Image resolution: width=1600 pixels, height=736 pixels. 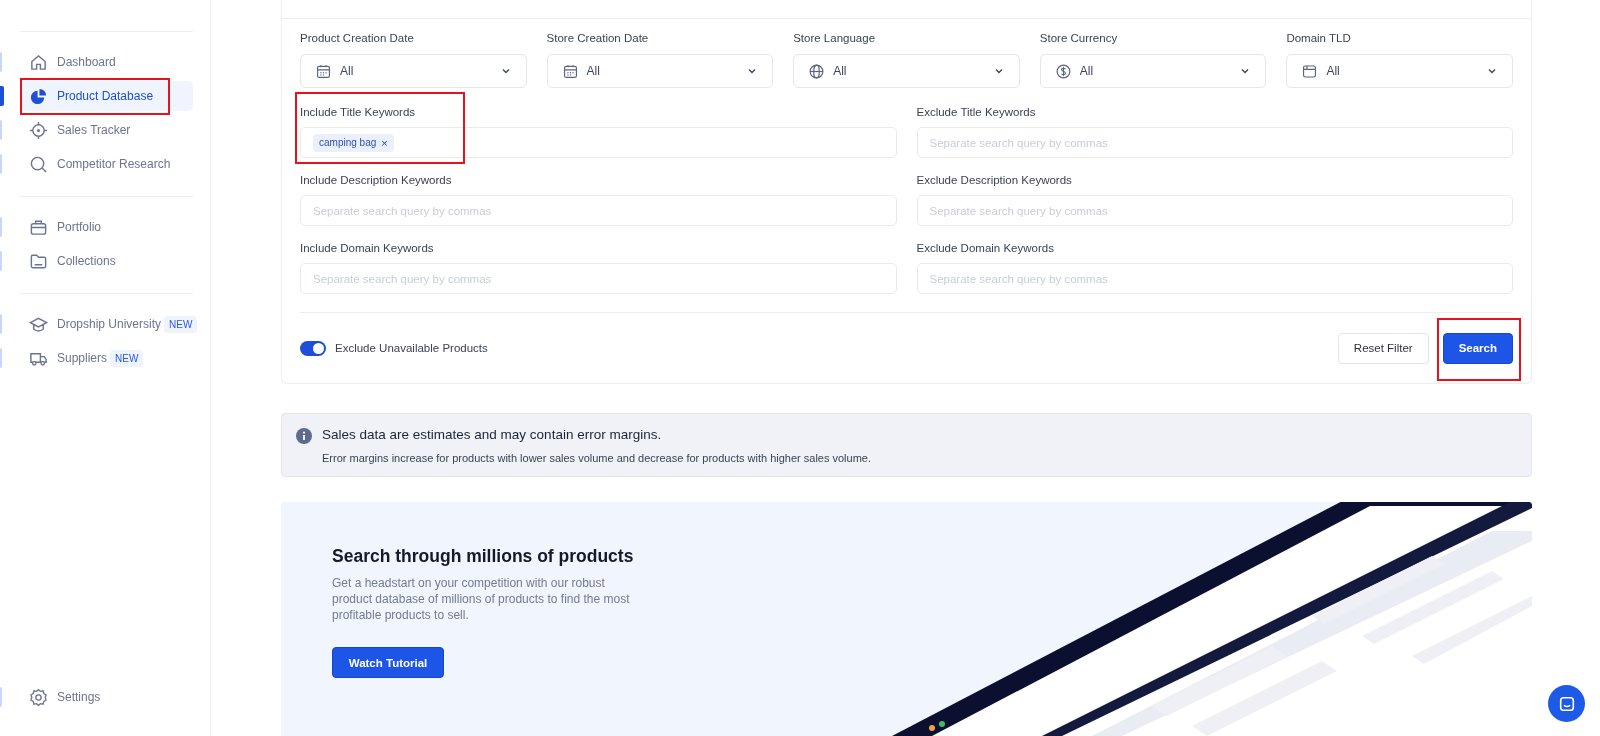 I want to click on field-label: Product Creation Date, so click(x=357, y=38).